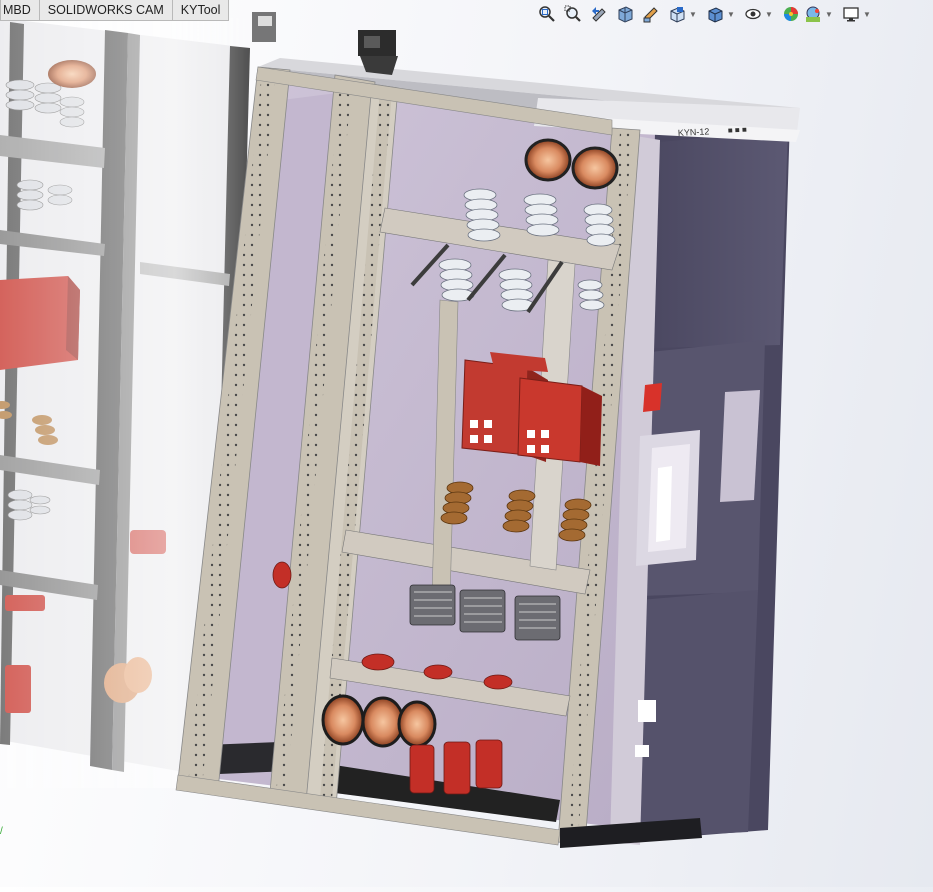 This screenshot has width=933, height=892. What do you see at coordinates (694, 132) in the screenshot?
I see `nameplate-text: KYN-12` at bounding box center [694, 132].